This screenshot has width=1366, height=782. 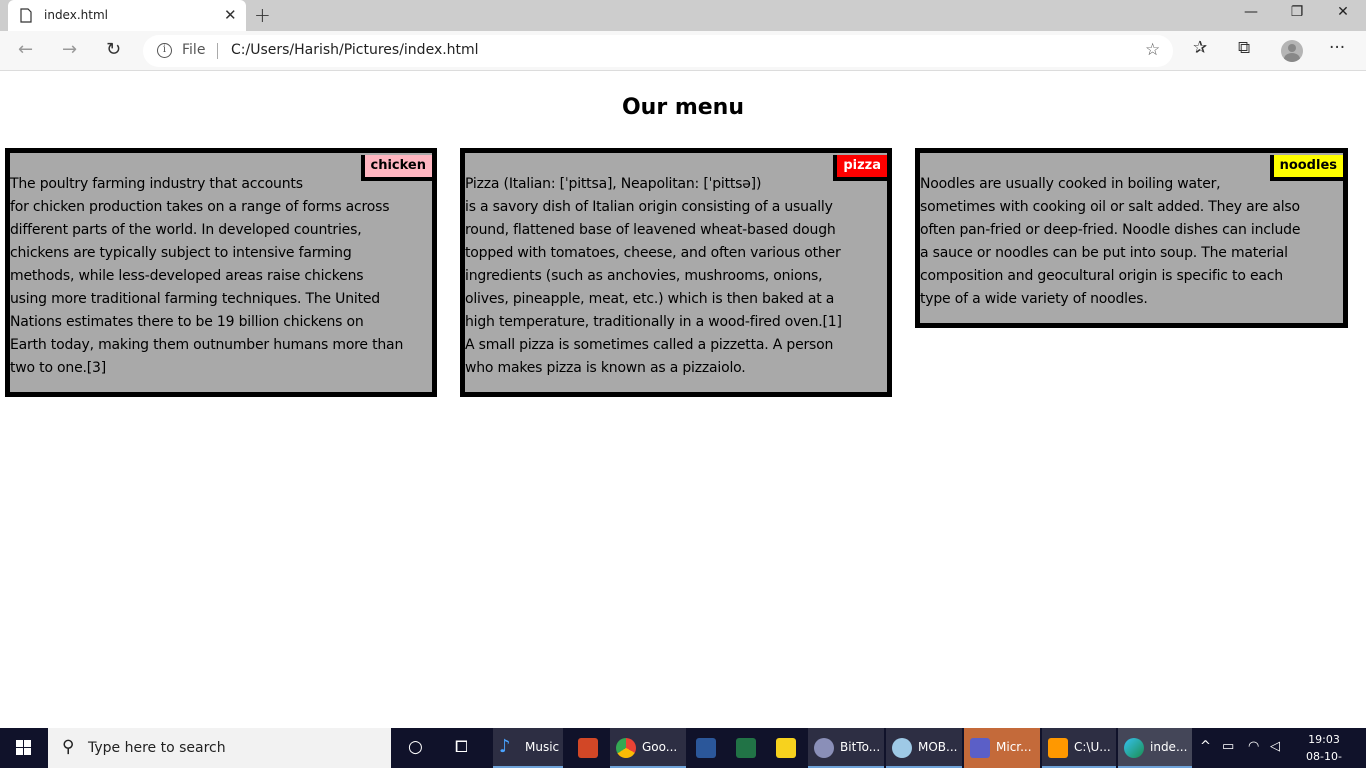 I want to click on start-button, so click(x=24, y=748).